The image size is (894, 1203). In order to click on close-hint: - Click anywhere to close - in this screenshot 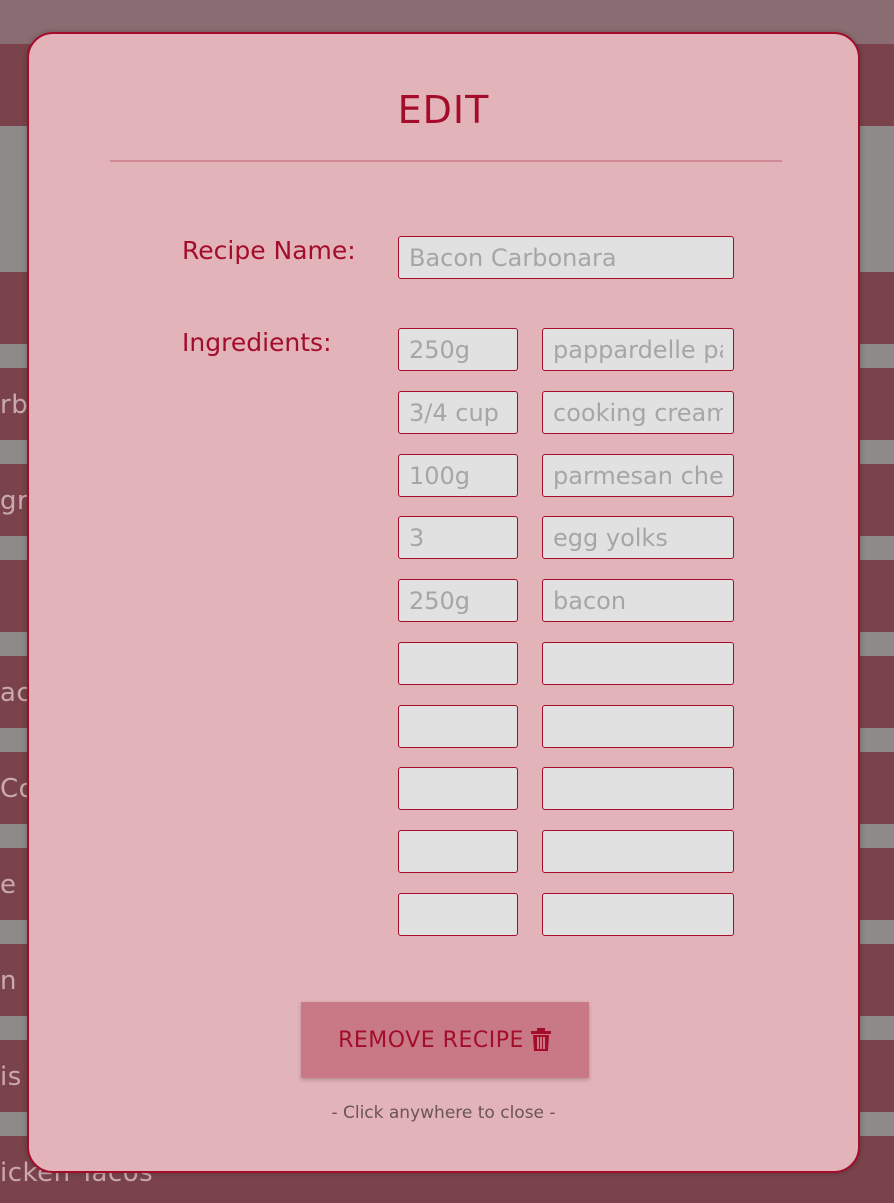, I will do `click(443, 1113)`.